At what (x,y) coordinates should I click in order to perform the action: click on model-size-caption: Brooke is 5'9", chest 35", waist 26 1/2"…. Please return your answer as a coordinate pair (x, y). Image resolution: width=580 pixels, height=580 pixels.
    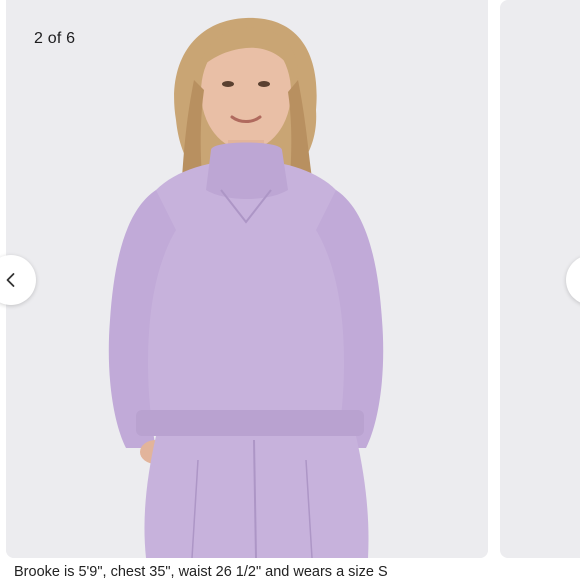
    Looking at the image, I should click on (290, 570).